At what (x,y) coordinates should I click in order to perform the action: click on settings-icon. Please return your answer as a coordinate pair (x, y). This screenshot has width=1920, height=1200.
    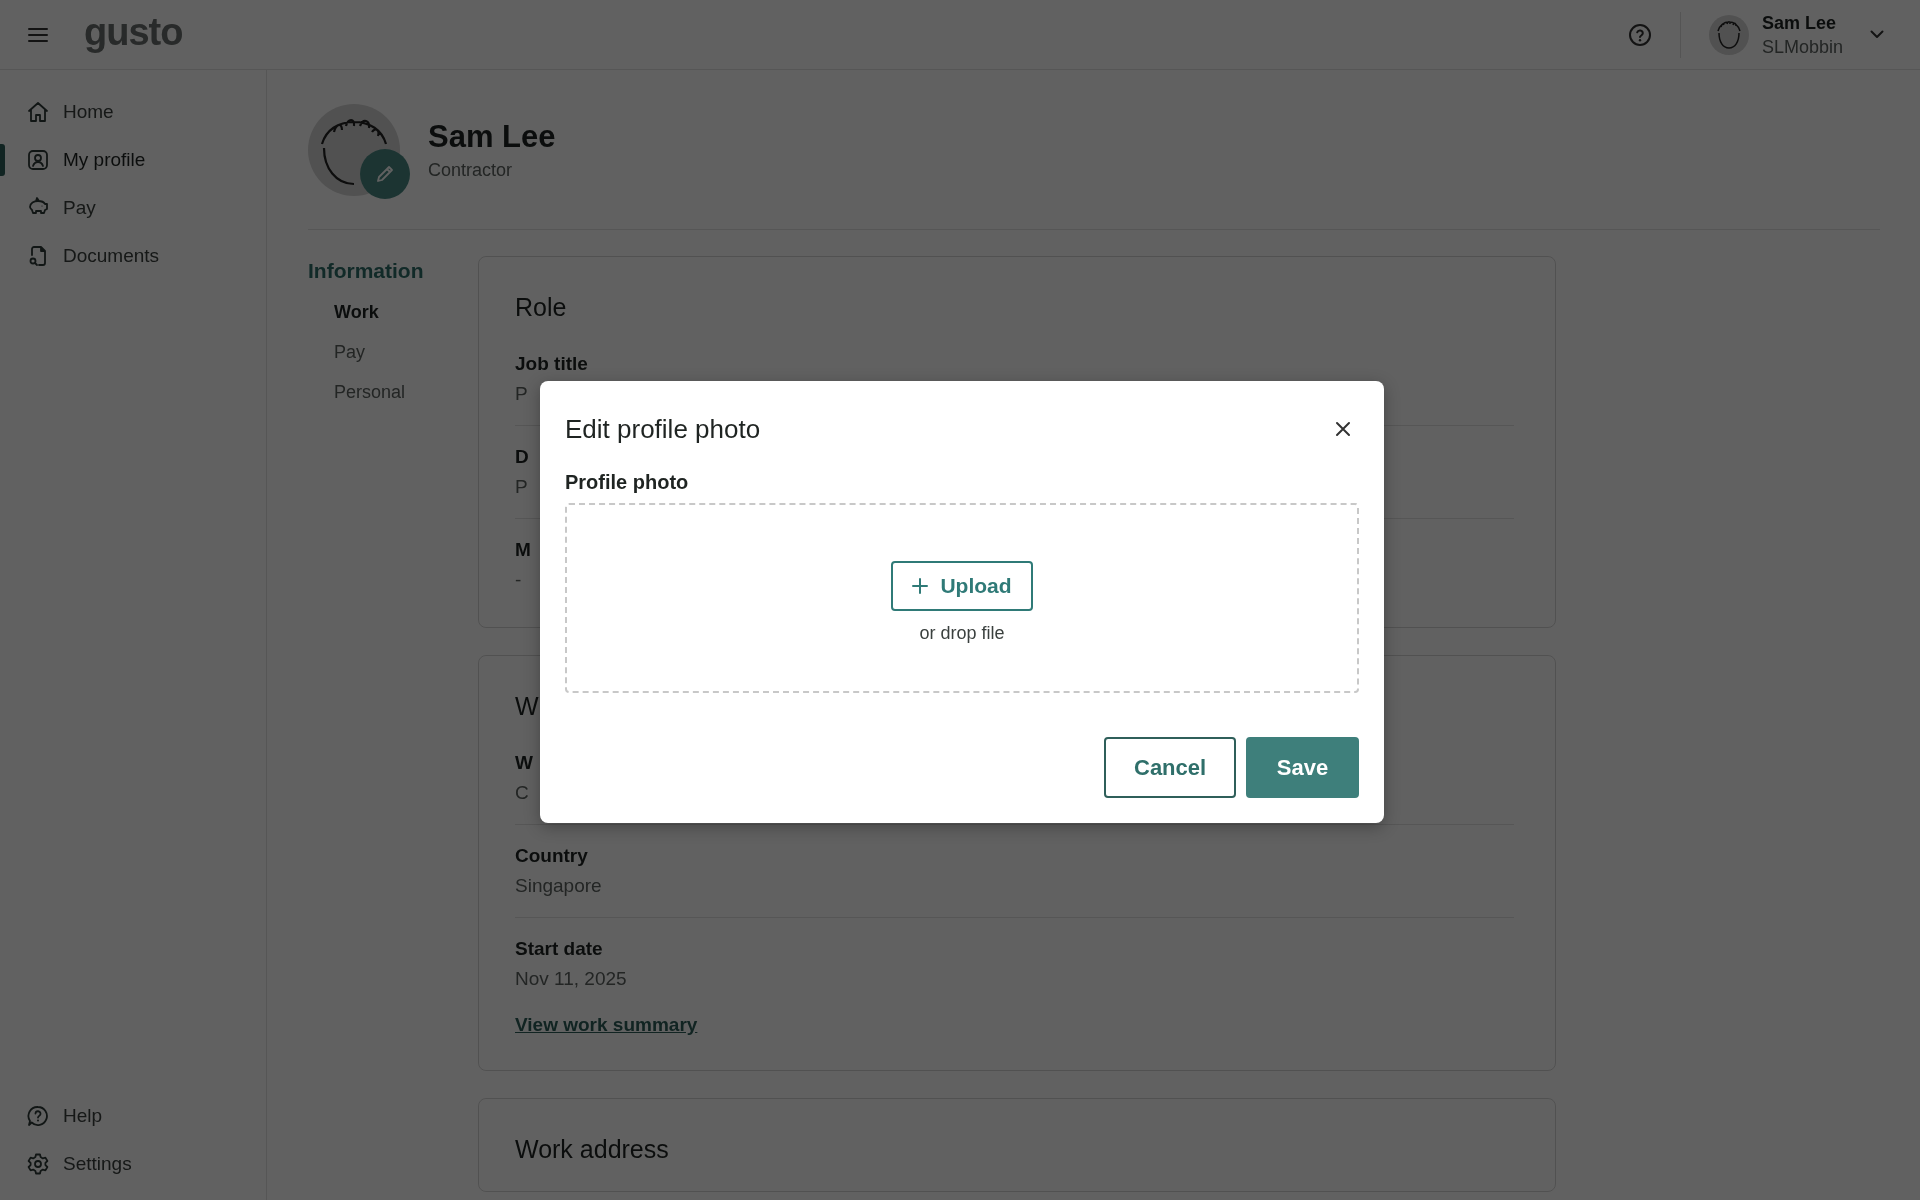
    Looking at the image, I should click on (38, 1164).